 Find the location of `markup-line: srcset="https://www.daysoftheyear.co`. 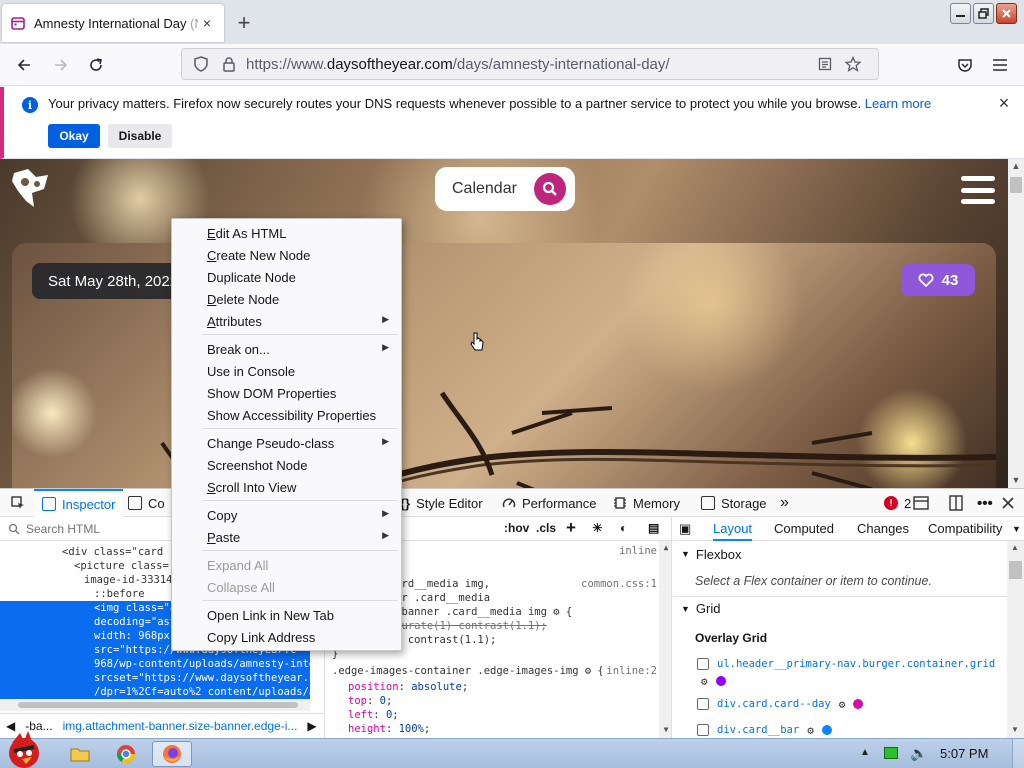

markup-line: srcset="https://www.daysoftheyear.co is located at coordinates (155, 678).